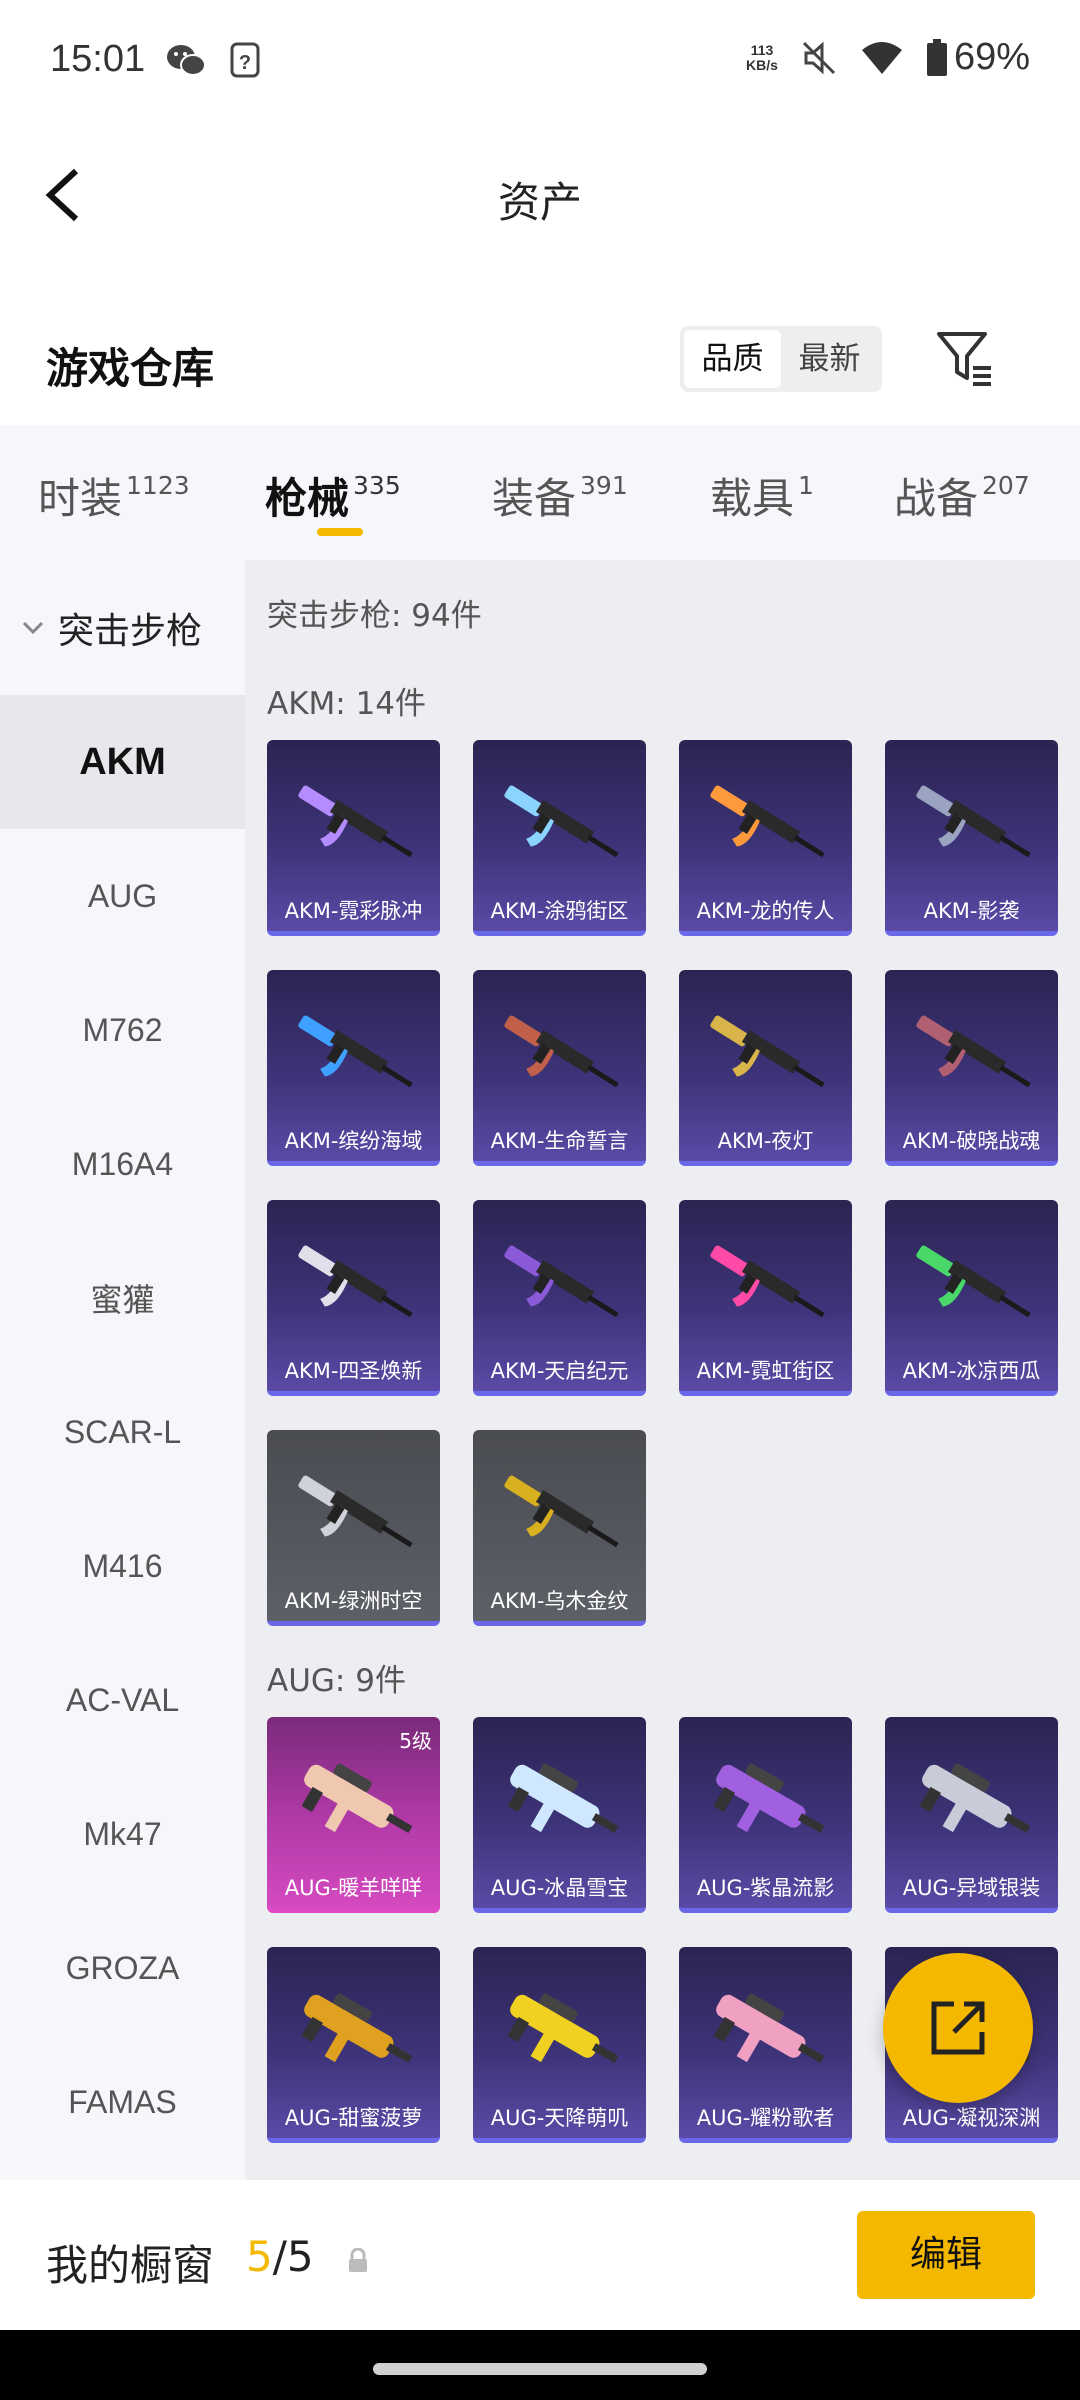  What do you see at coordinates (114, 495) in the screenshot?
I see `tab-fashion: 时装 1123` at bounding box center [114, 495].